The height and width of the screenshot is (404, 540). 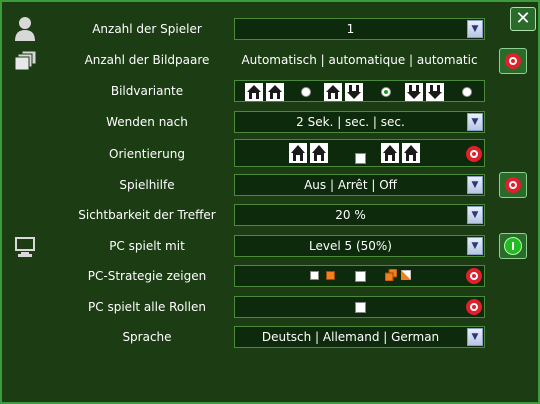 I want to click on row-pcplays: PC spielt mit Level 5 (50%) ▼, so click(x=270, y=247).